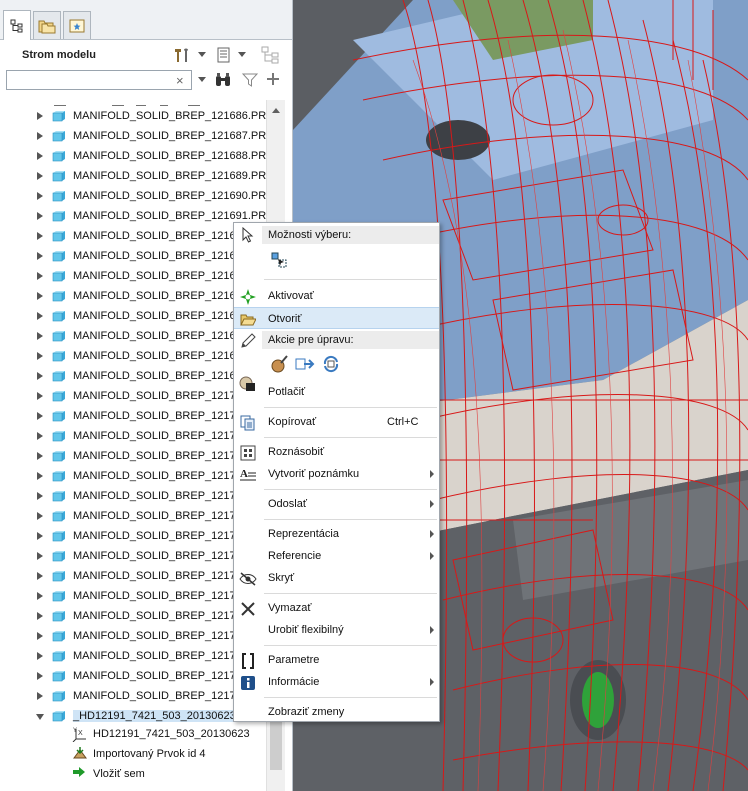  What do you see at coordinates (336, 556) in the screenshot?
I see `menu-item-references: Referencie` at bounding box center [336, 556].